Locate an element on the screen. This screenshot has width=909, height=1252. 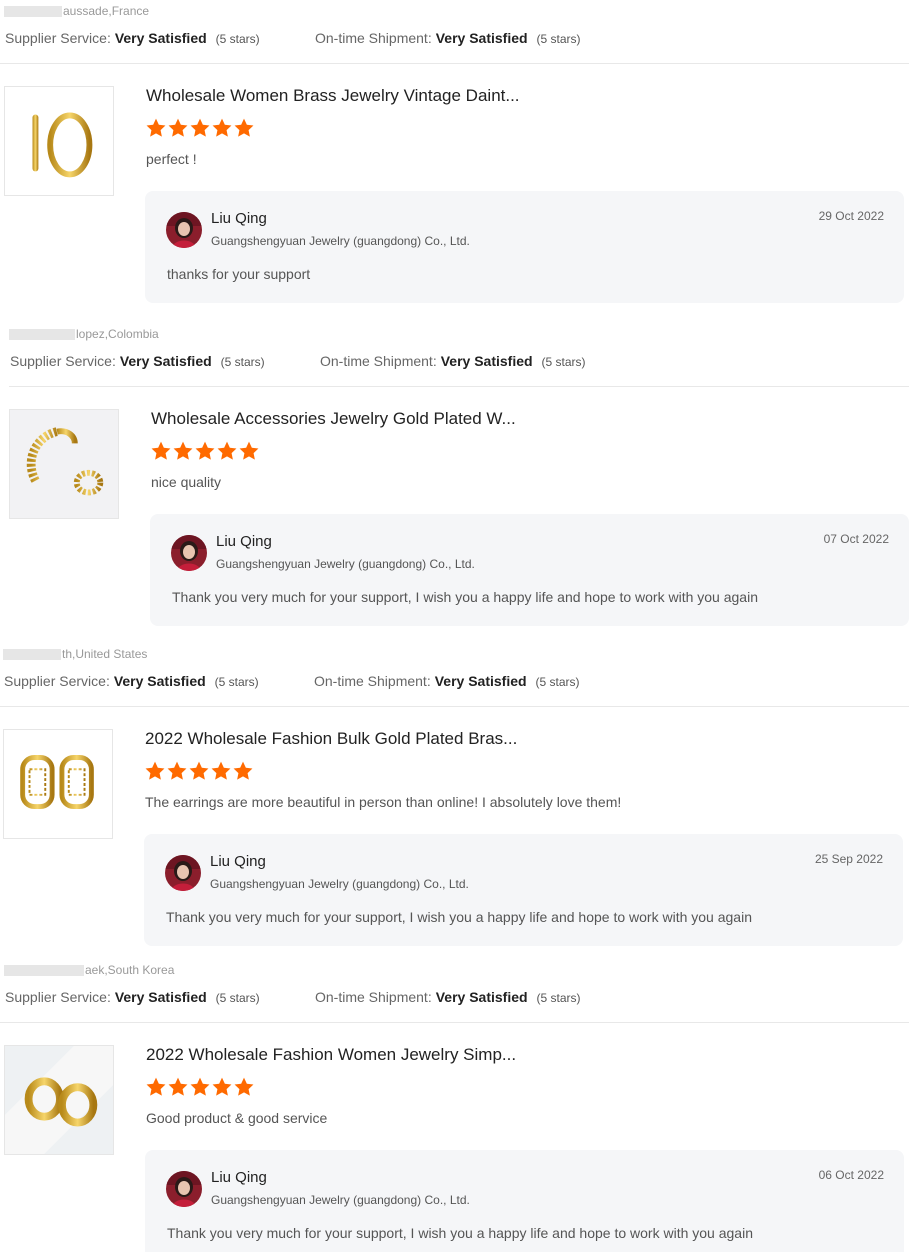
buyer-info: aussade,France is located at coordinates (76, 11).